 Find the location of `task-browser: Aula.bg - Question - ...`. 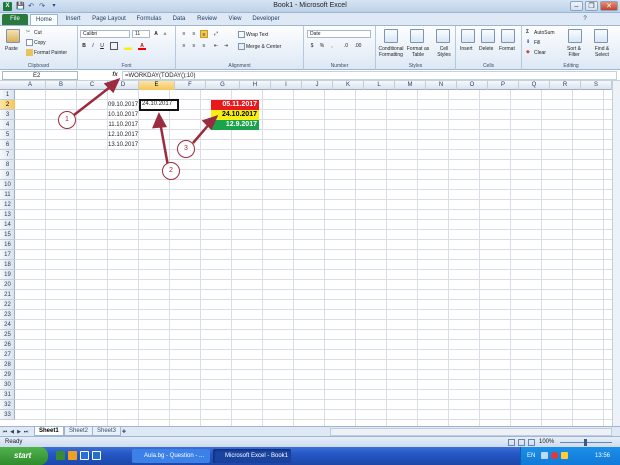

task-browser: Aula.bg - Question - ... is located at coordinates (171, 456).